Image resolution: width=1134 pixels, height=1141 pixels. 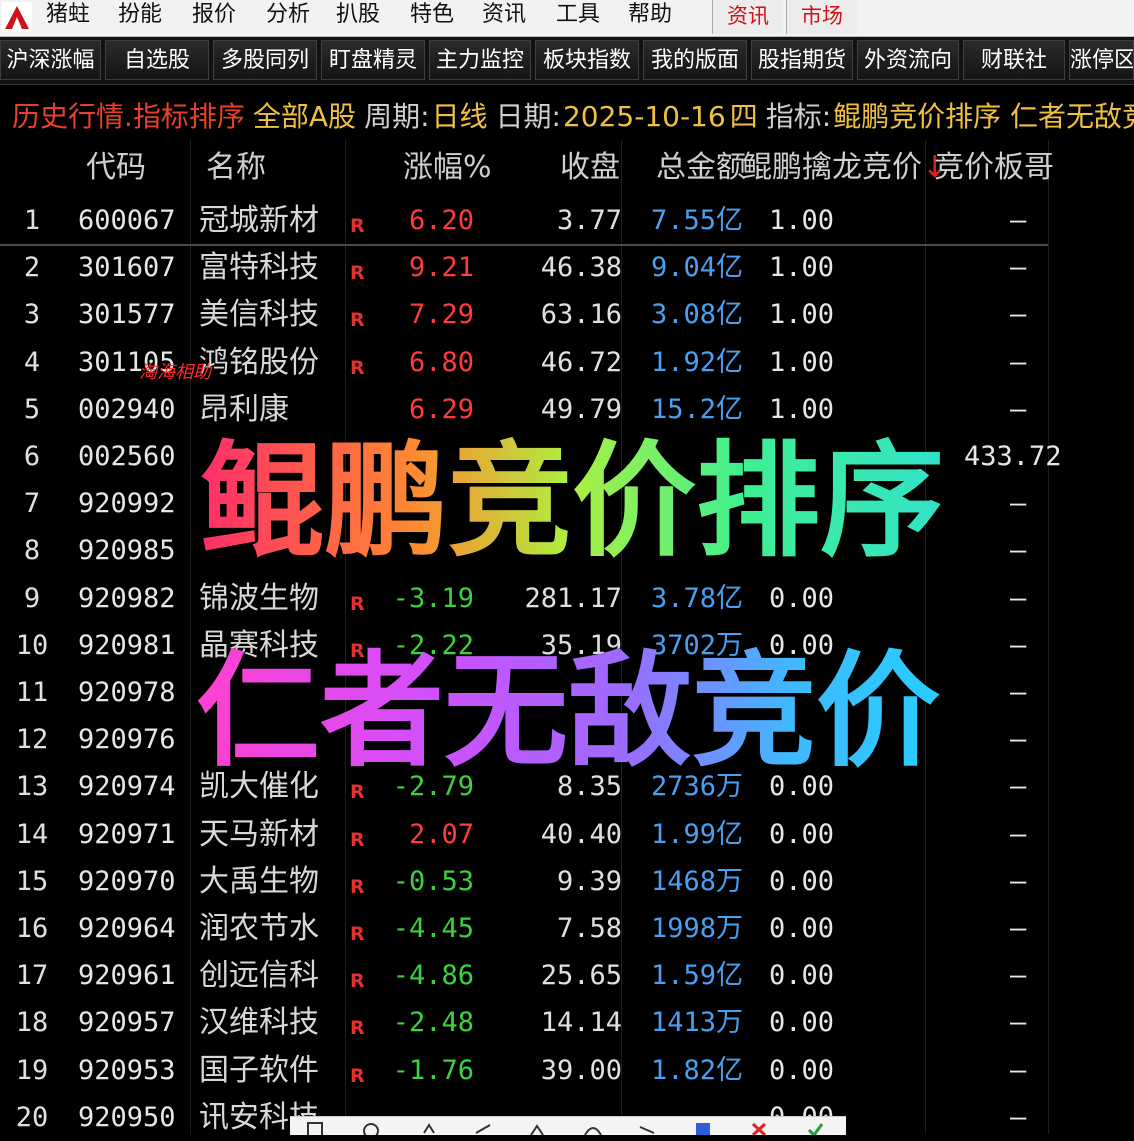 What do you see at coordinates (32, 834) in the screenshot?
I see `row-index: 14` at bounding box center [32, 834].